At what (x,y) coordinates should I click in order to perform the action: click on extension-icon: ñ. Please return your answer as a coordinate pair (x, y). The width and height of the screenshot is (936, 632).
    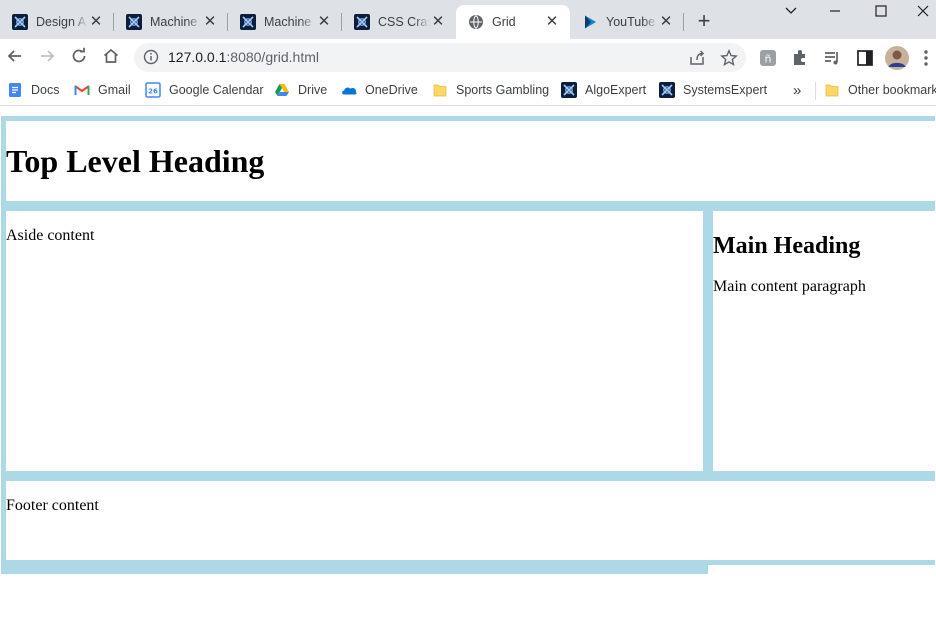
    Looking at the image, I should click on (768, 58).